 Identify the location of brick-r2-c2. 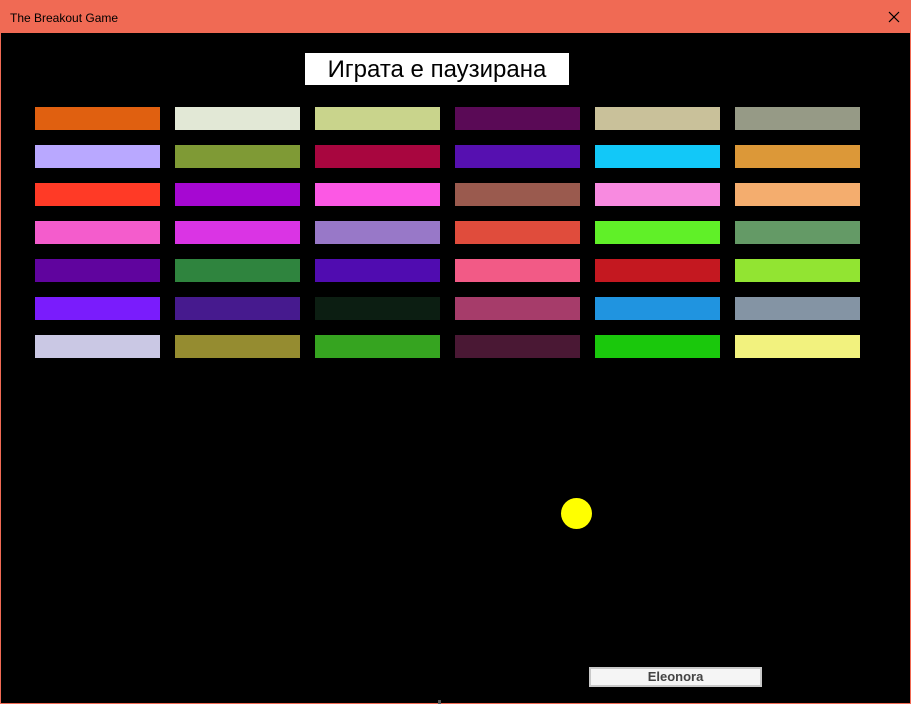
(237, 156).